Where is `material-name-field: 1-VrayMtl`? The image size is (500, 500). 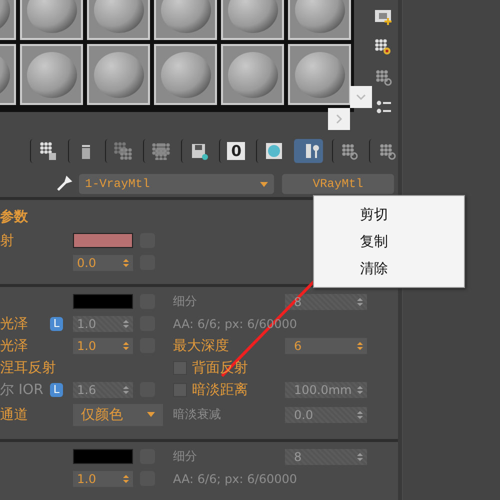 material-name-field: 1-VrayMtl is located at coordinates (176, 184).